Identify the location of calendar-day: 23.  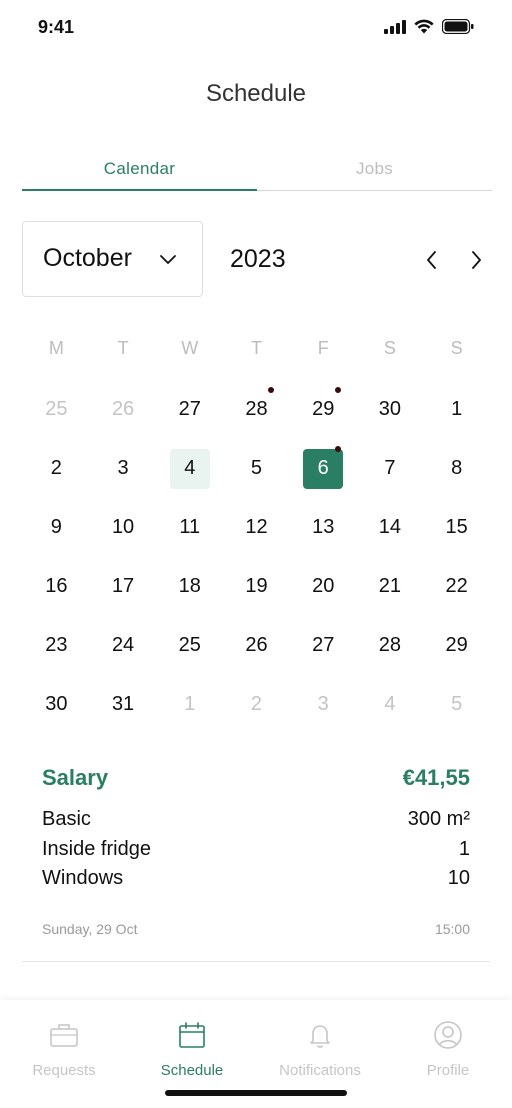
(56, 645).